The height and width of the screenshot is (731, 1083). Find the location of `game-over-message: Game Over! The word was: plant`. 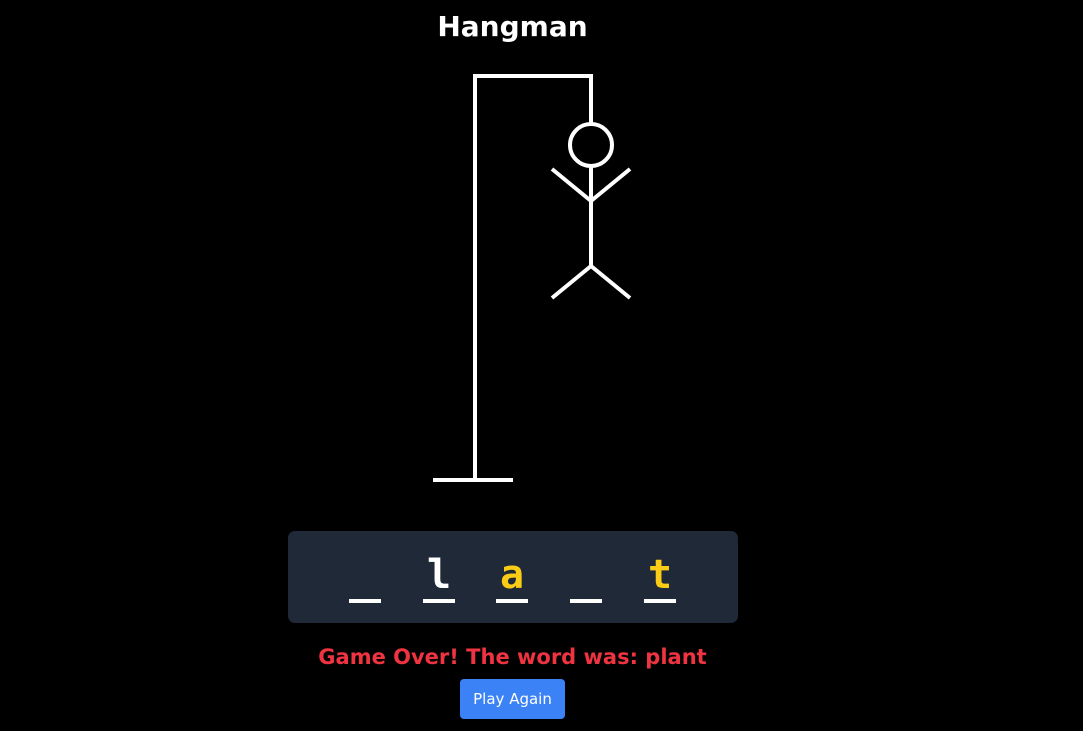

game-over-message: Game Over! The word was: plant is located at coordinates (512, 657).